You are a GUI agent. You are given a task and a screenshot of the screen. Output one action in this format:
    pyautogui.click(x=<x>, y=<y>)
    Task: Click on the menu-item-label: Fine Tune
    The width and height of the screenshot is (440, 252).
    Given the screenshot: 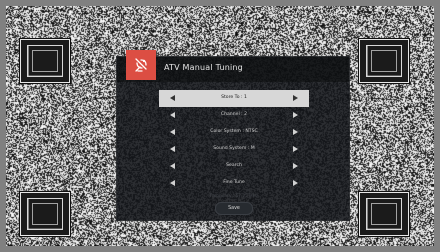 What is the action you would take?
    pyautogui.click(x=234, y=182)
    